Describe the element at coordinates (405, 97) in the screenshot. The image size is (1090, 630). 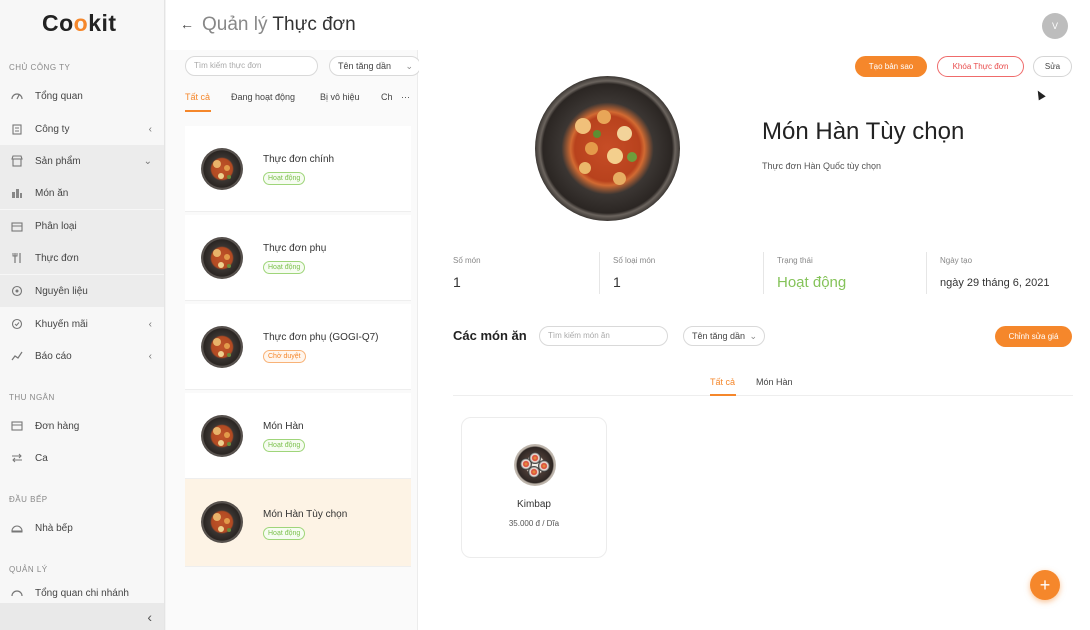
I see `tabs-more-icon: ···` at that location.